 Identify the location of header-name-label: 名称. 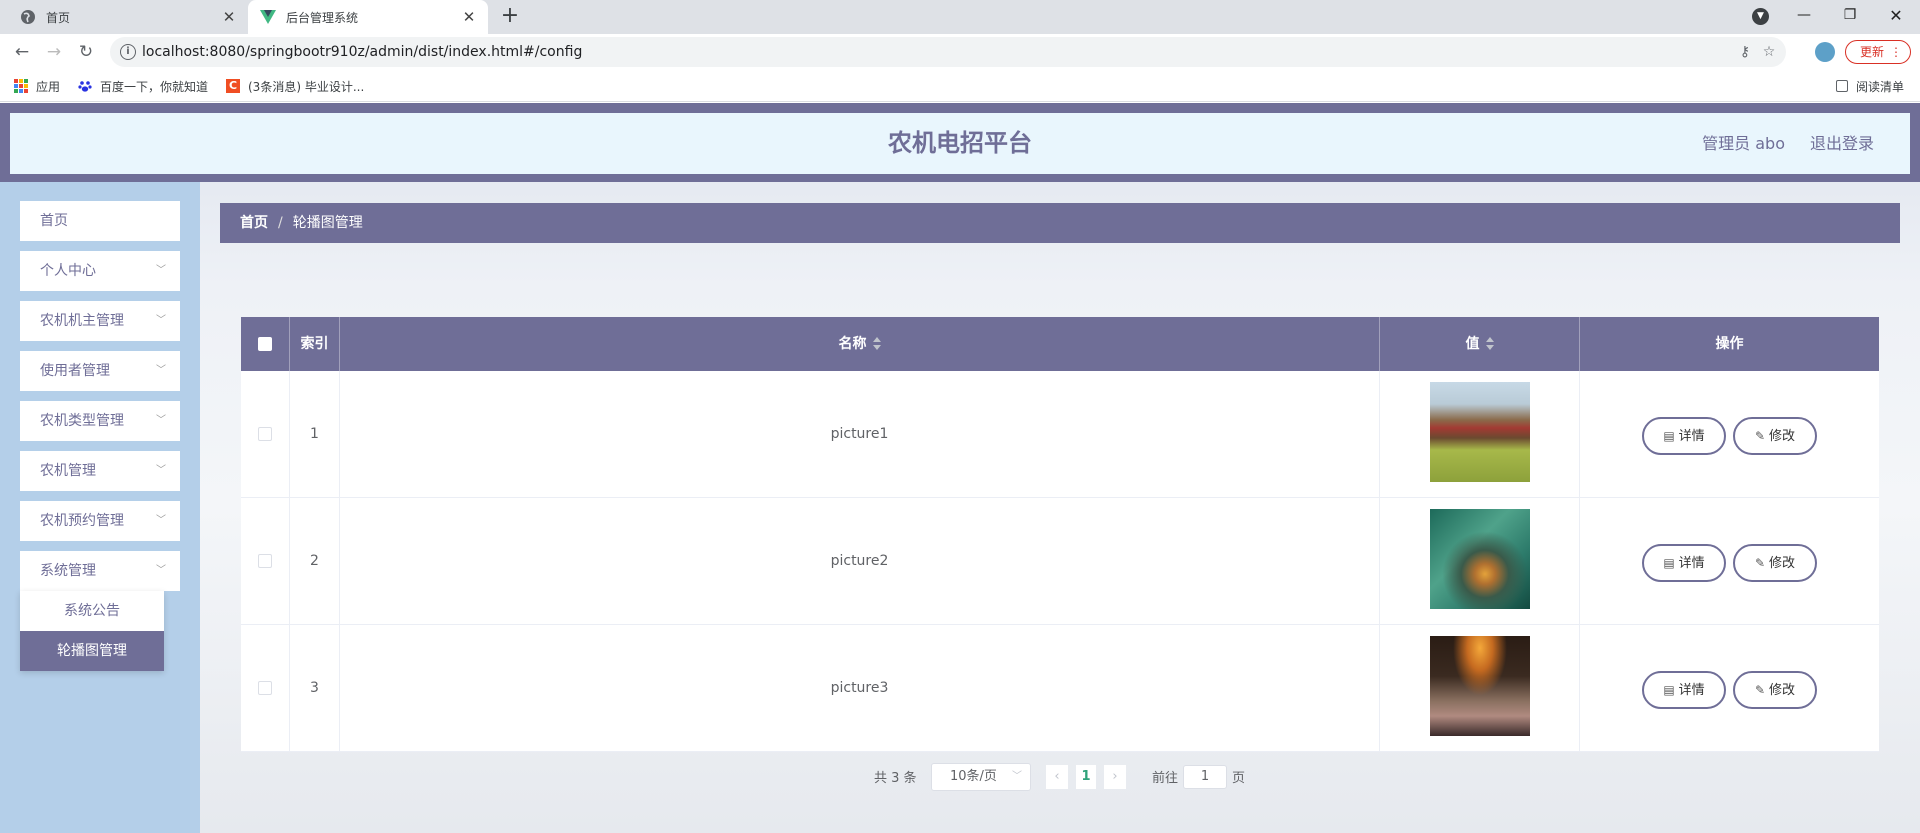
(852, 344).